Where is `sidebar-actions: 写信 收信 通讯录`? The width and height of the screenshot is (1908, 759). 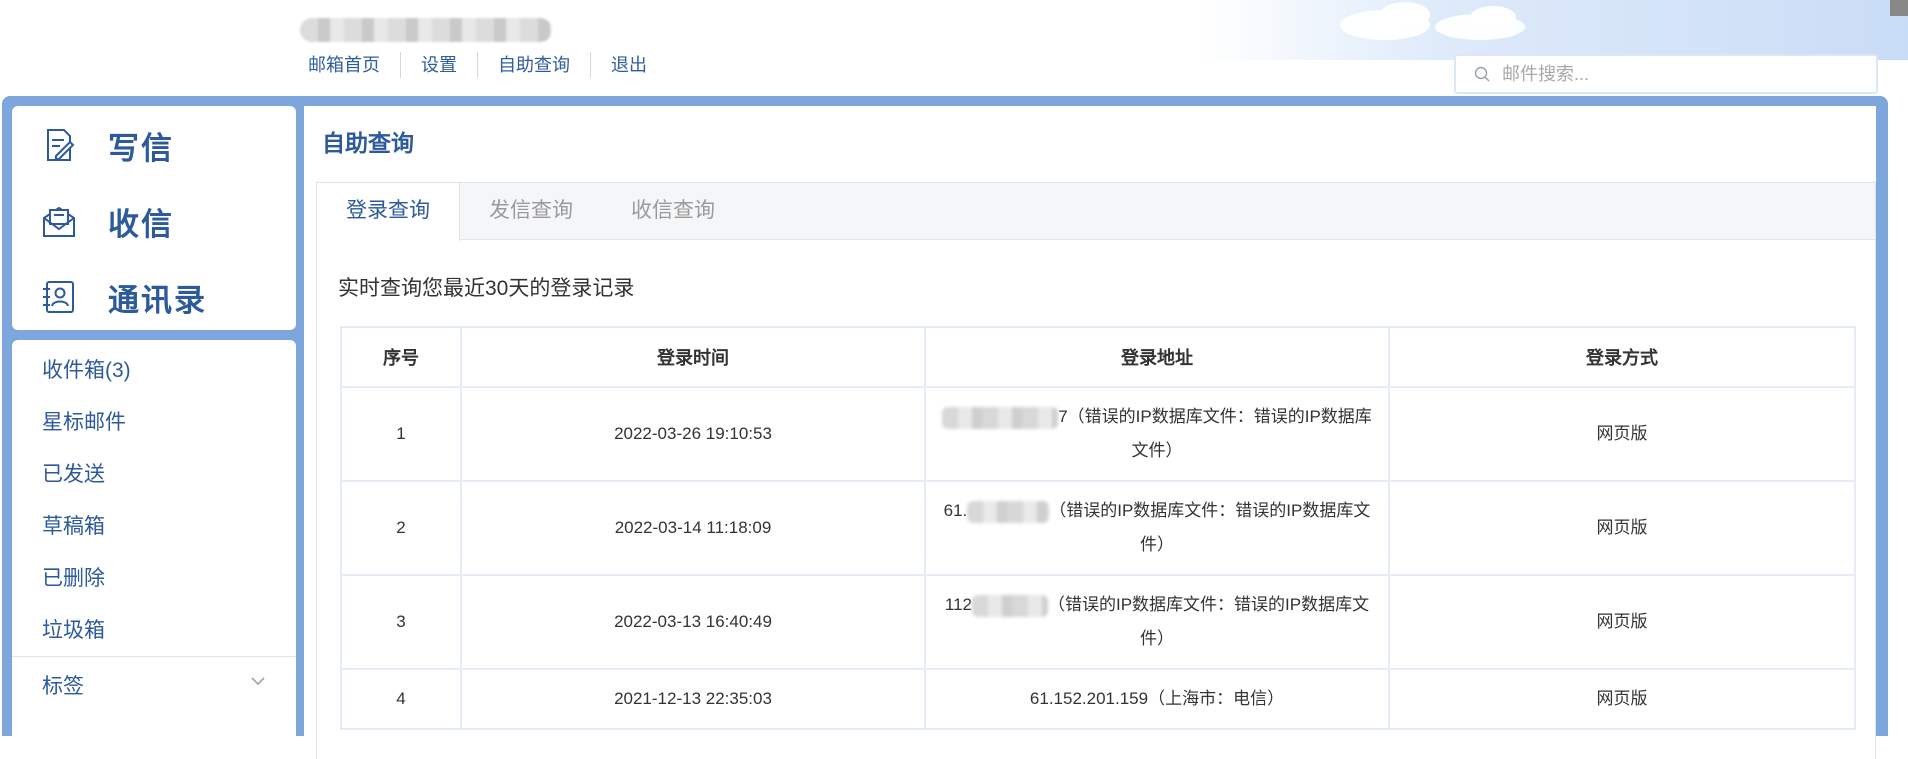 sidebar-actions: 写信 收信 通讯录 is located at coordinates (154, 218).